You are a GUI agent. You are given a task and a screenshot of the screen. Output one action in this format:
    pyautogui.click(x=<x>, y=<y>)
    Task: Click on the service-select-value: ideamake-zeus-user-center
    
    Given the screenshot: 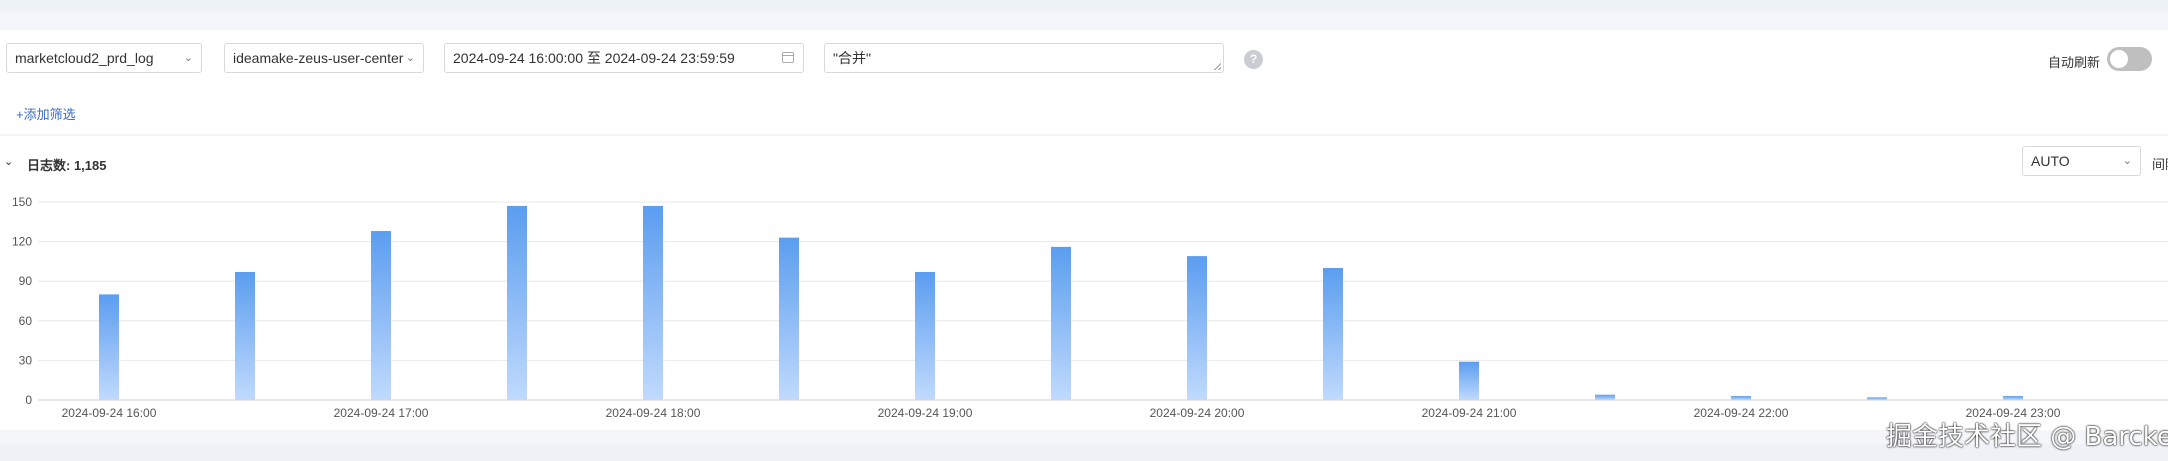 What is the action you would take?
    pyautogui.click(x=318, y=58)
    